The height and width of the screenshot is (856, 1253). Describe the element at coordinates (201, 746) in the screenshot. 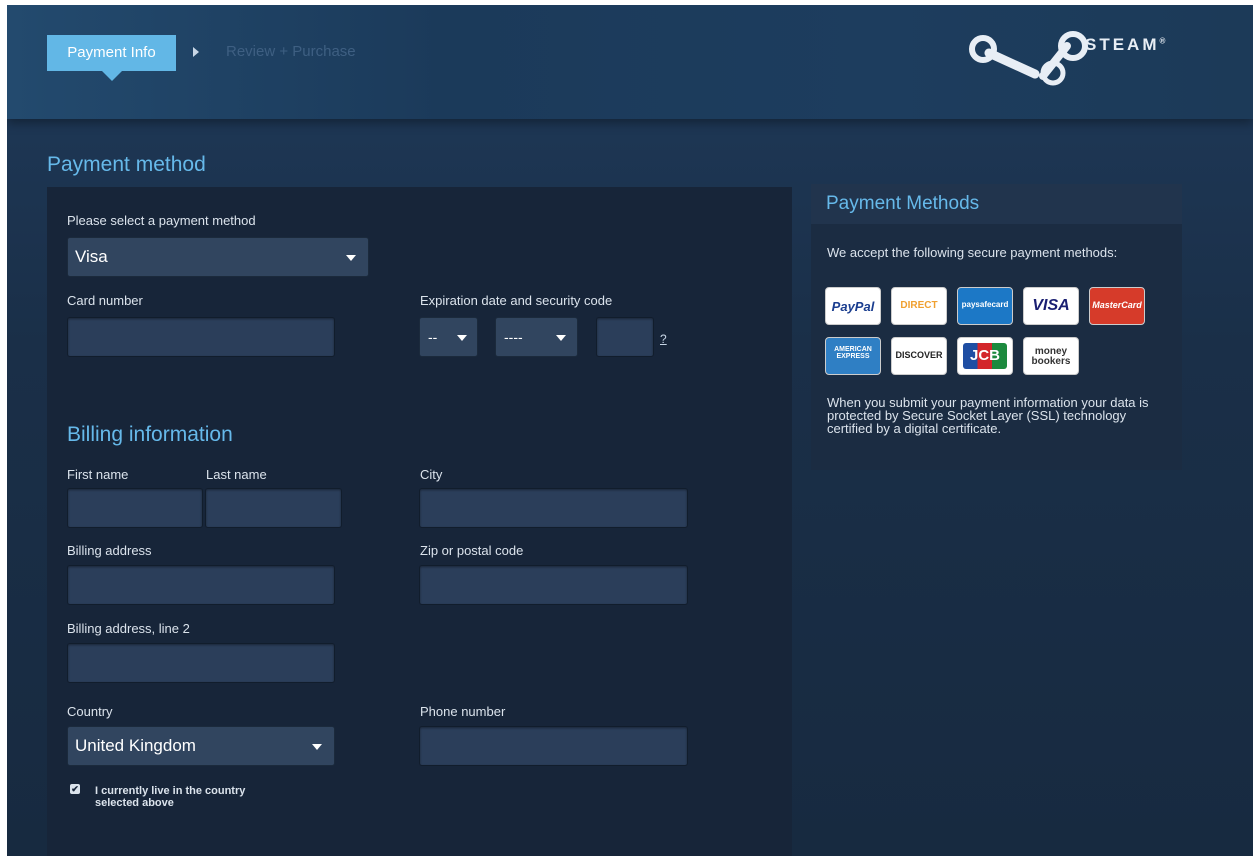

I see `country-select: United Kingdom` at that location.